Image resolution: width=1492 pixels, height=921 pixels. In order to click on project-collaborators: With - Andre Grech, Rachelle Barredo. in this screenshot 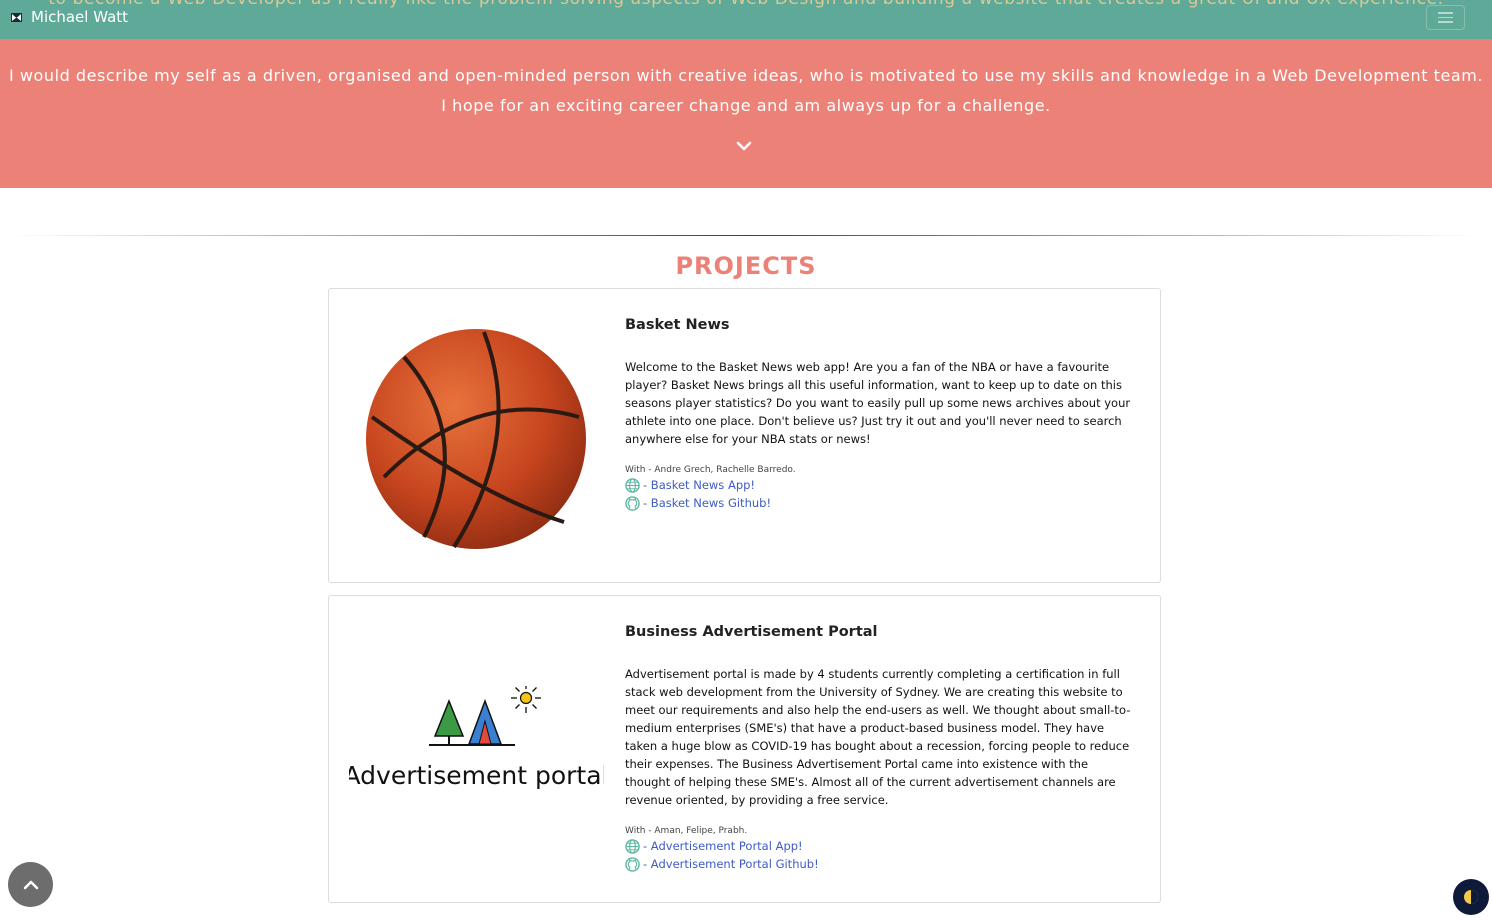, I will do `click(710, 470)`.